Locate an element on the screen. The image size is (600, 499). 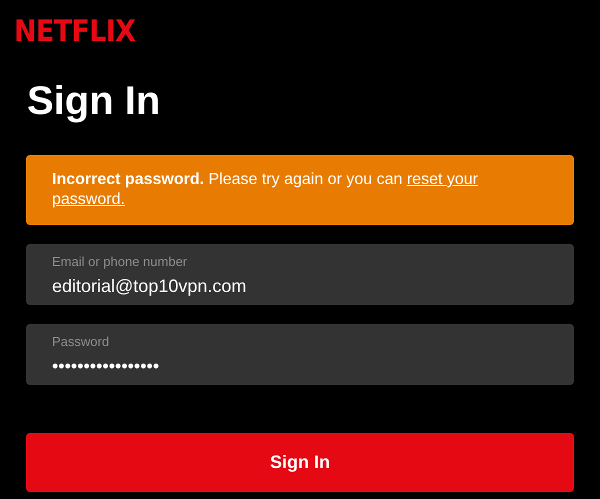
reset-password-link: password. is located at coordinates (88, 199).